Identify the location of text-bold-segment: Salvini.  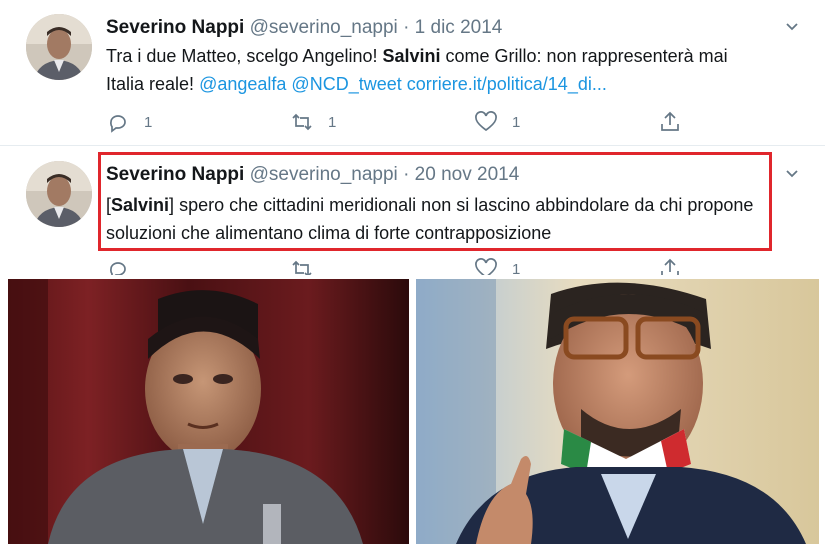
(411, 56).